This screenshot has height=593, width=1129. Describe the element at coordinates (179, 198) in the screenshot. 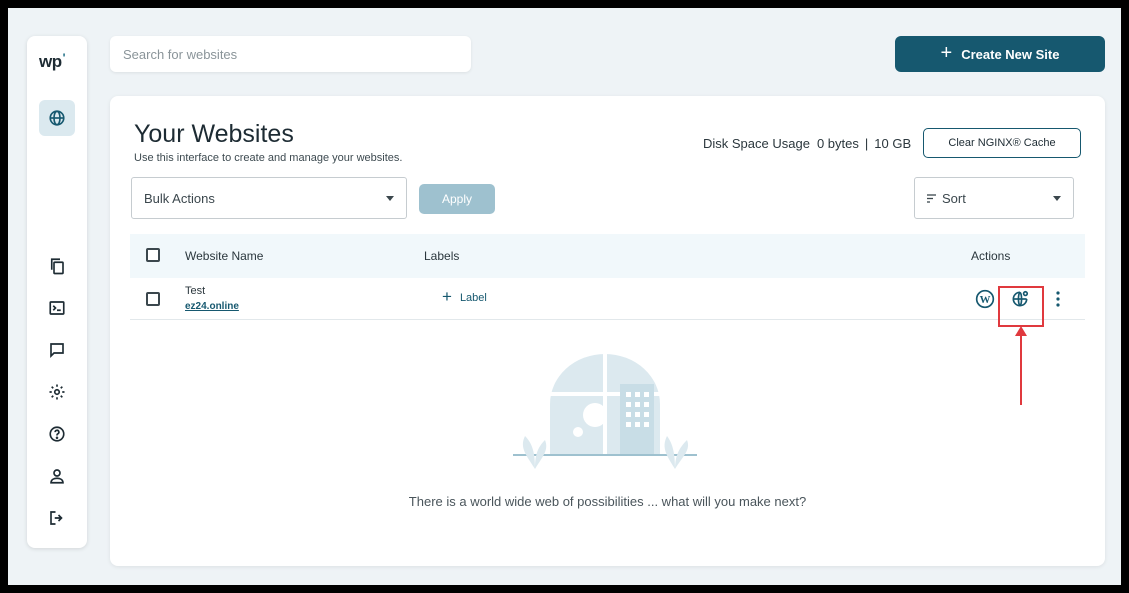

I see `bulk-actions-label: Bulk Actions` at that location.